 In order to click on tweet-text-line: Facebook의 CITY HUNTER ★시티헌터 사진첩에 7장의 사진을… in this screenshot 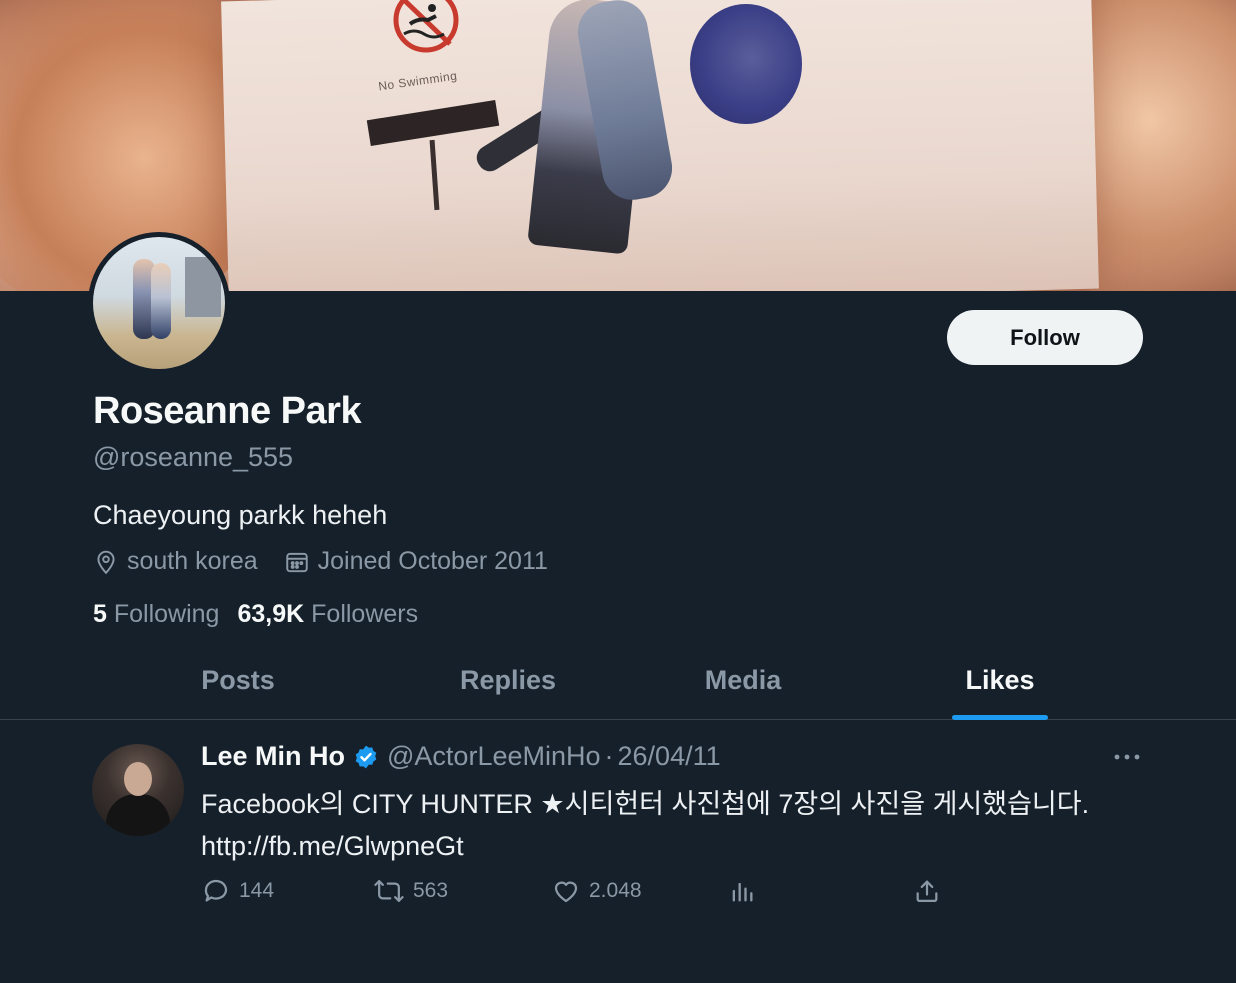, I will do `click(645, 804)`.